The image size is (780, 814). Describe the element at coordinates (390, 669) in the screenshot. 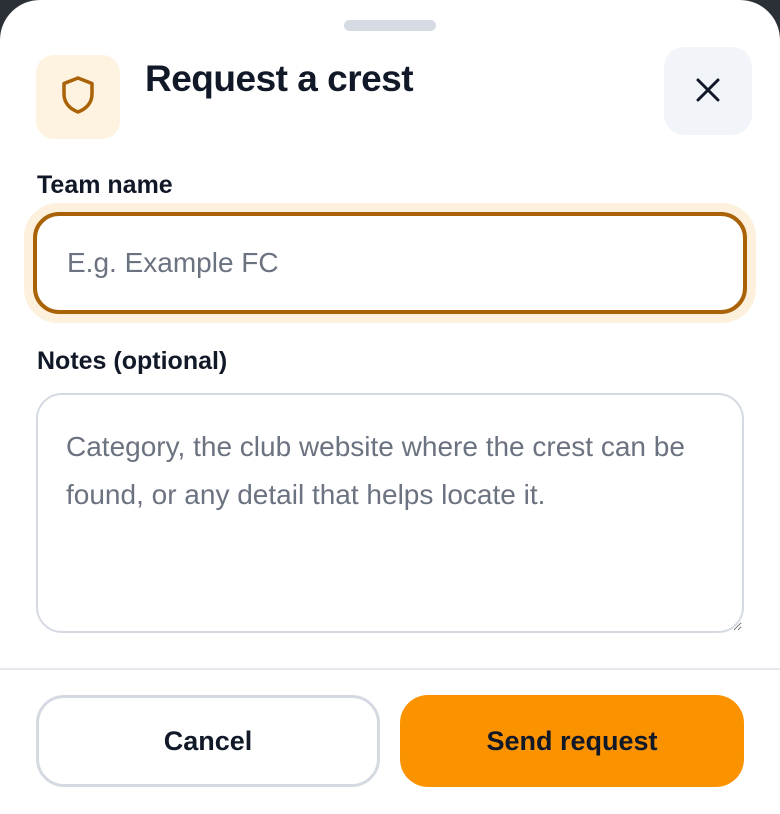

I see `footer-divider` at that location.